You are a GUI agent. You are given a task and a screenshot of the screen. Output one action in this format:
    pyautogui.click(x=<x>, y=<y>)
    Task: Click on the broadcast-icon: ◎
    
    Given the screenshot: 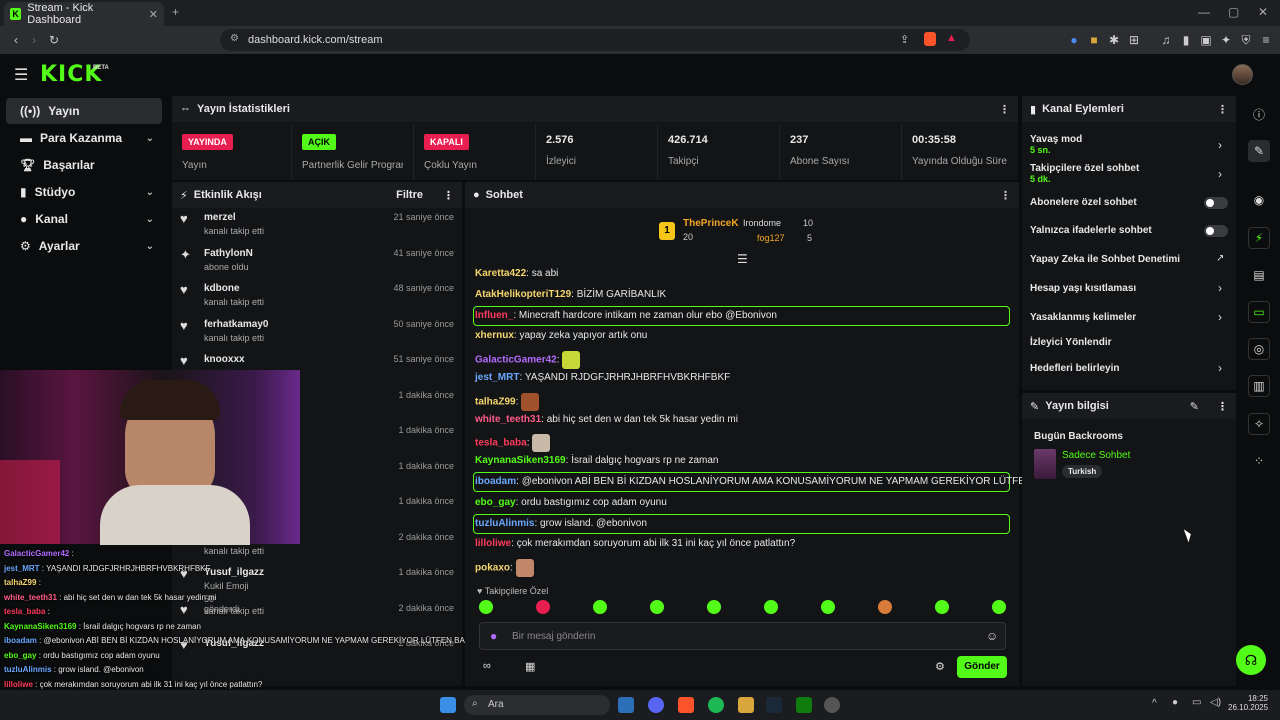 What is the action you would take?
    pyautogui.click(x=1259, y=349)
    